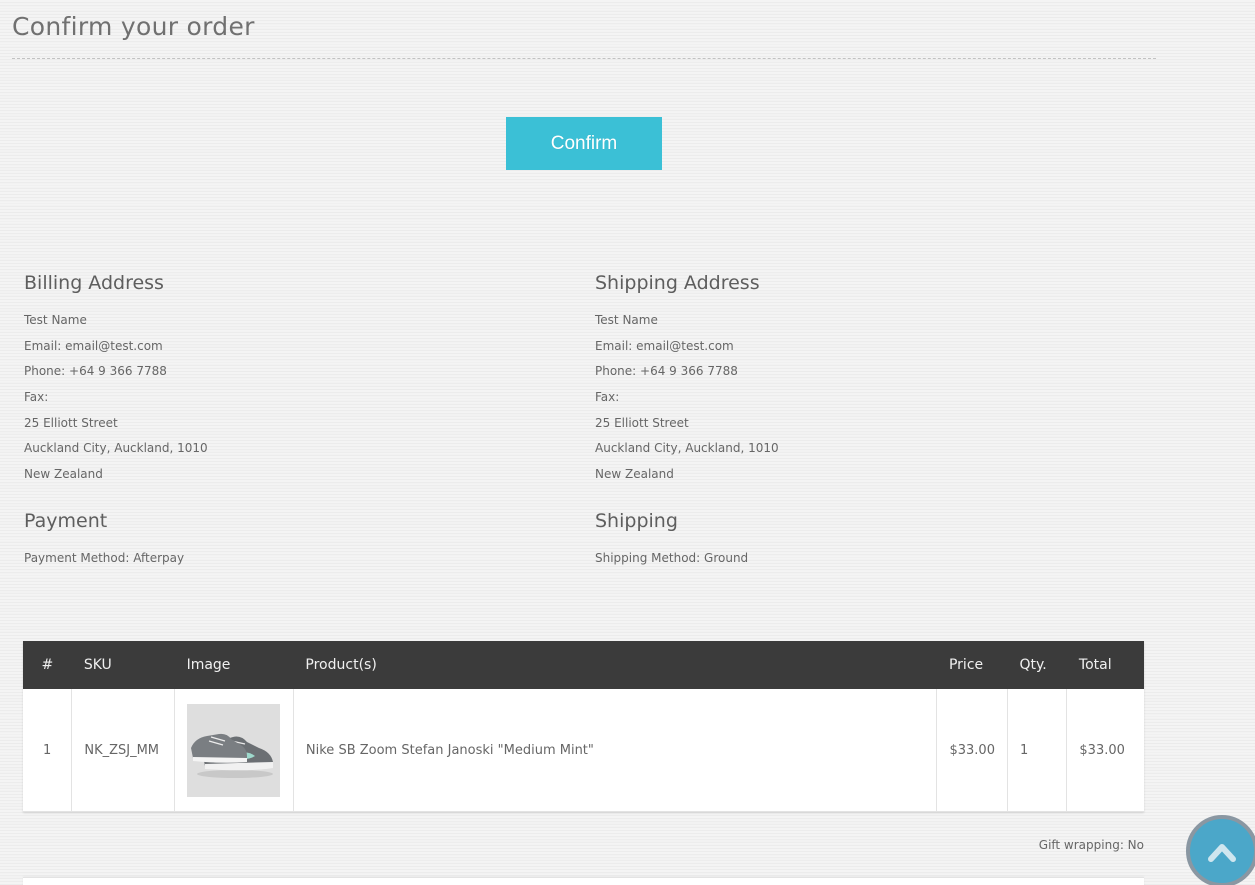 The width and height of the screenshot is (1255, 885). I want to click on shipping-country: New Zealand, so click(634, 474).